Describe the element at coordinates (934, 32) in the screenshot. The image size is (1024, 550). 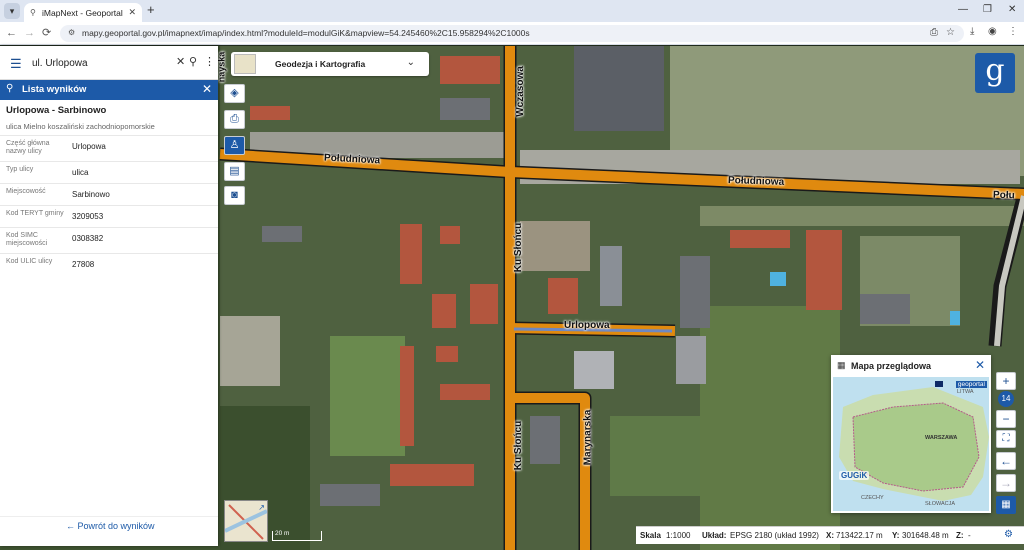
I see `install-icon: ⎙` at that location.